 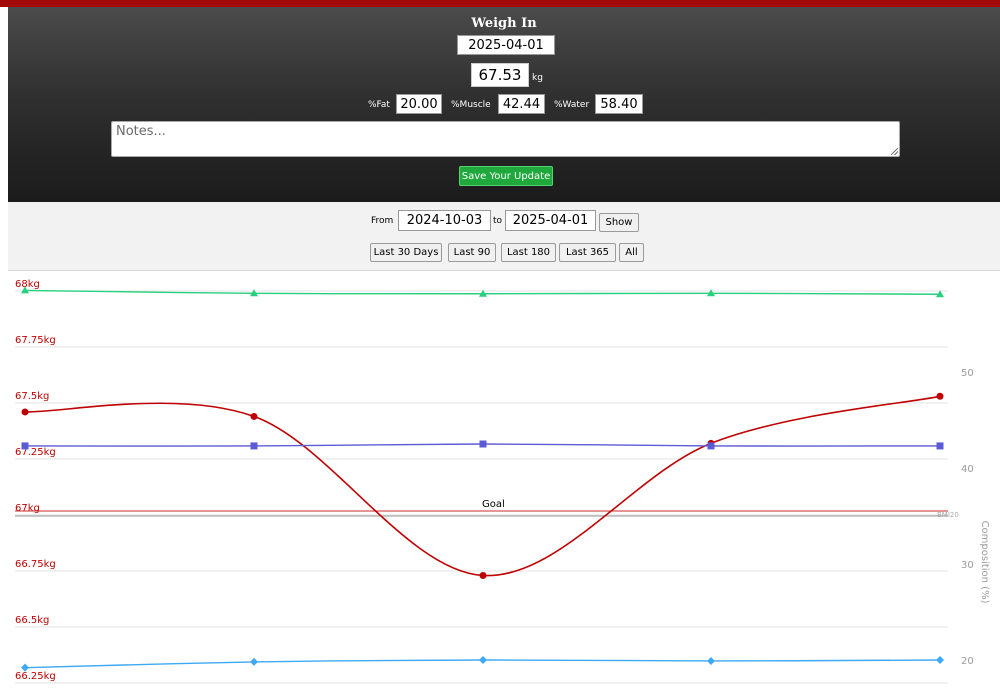 What do you see at coordinates (528, 252) in the screenshot?
I see `range-last-180-button: Last 180` at bounding box center [528, 252].